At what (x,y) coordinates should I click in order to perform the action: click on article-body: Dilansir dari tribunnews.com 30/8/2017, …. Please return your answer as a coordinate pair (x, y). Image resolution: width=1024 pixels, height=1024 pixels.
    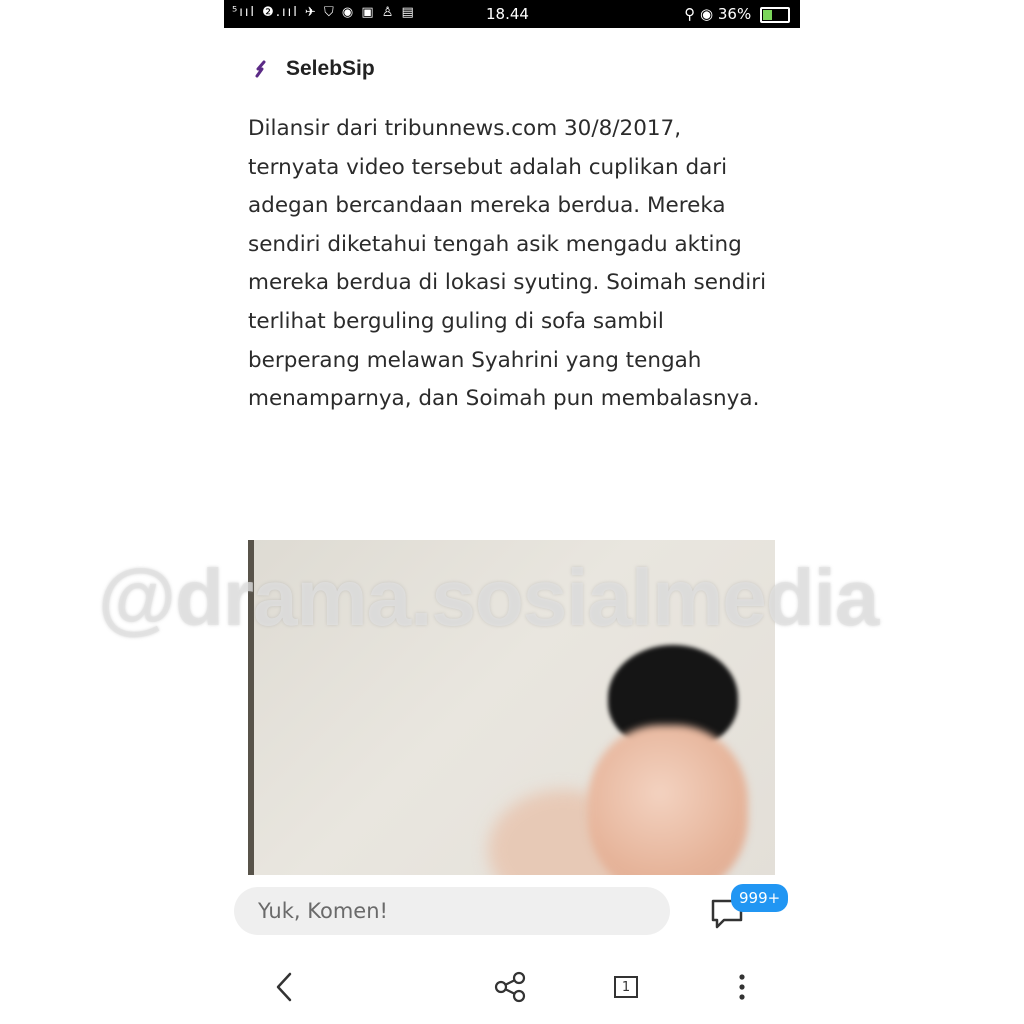
    Looking at the image, I should click on (507, 264).